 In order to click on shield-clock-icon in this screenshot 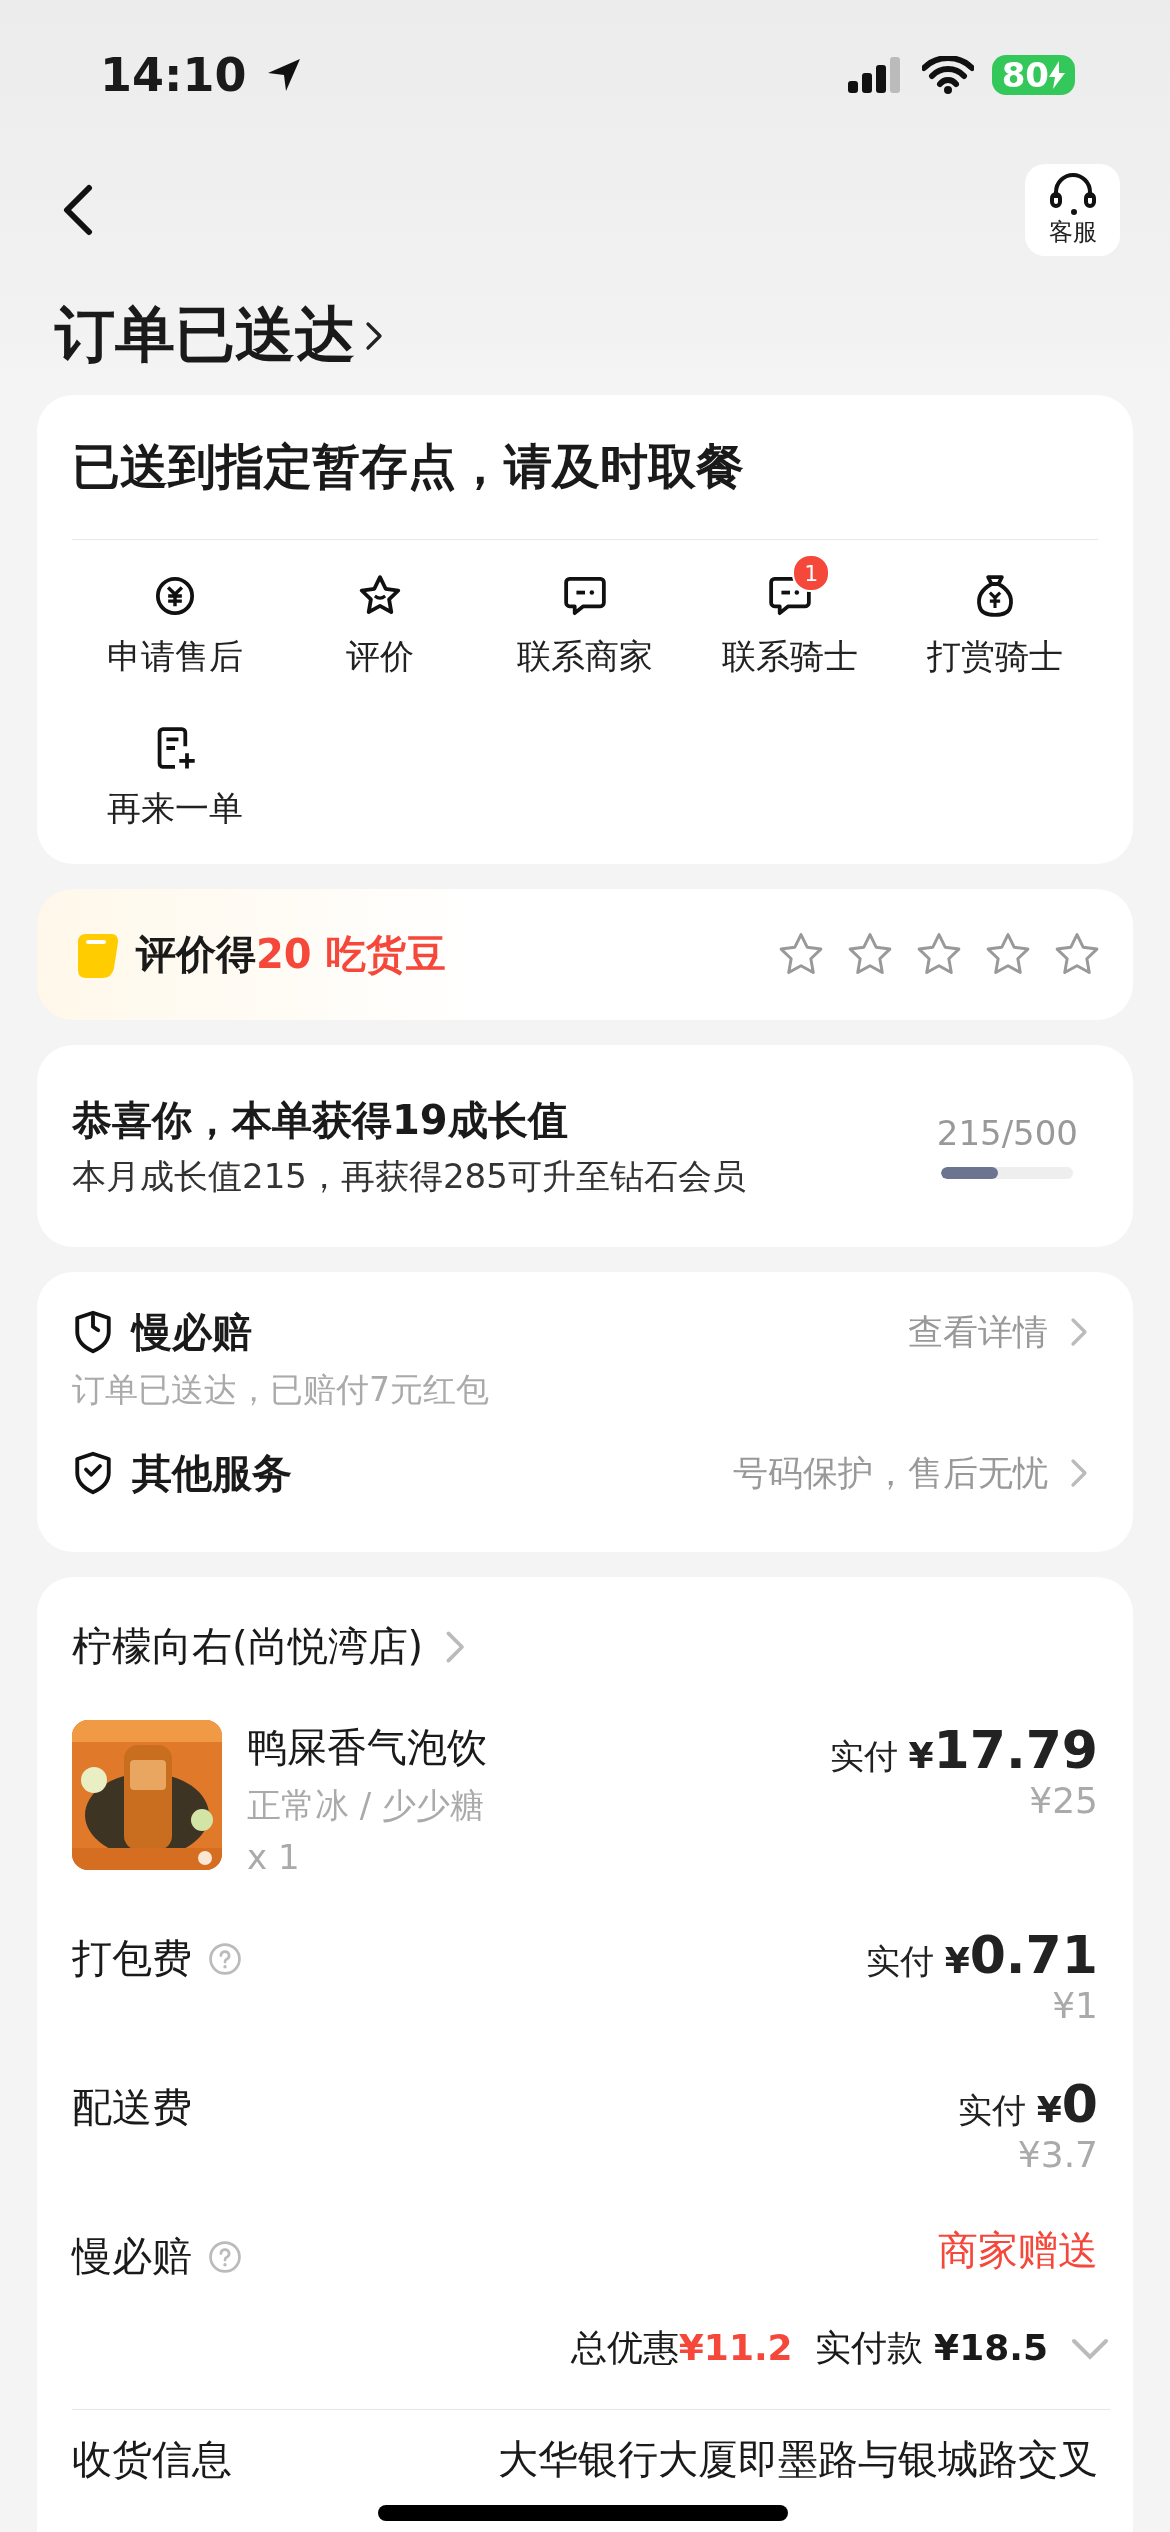, I will do `click(93, 1332)`.